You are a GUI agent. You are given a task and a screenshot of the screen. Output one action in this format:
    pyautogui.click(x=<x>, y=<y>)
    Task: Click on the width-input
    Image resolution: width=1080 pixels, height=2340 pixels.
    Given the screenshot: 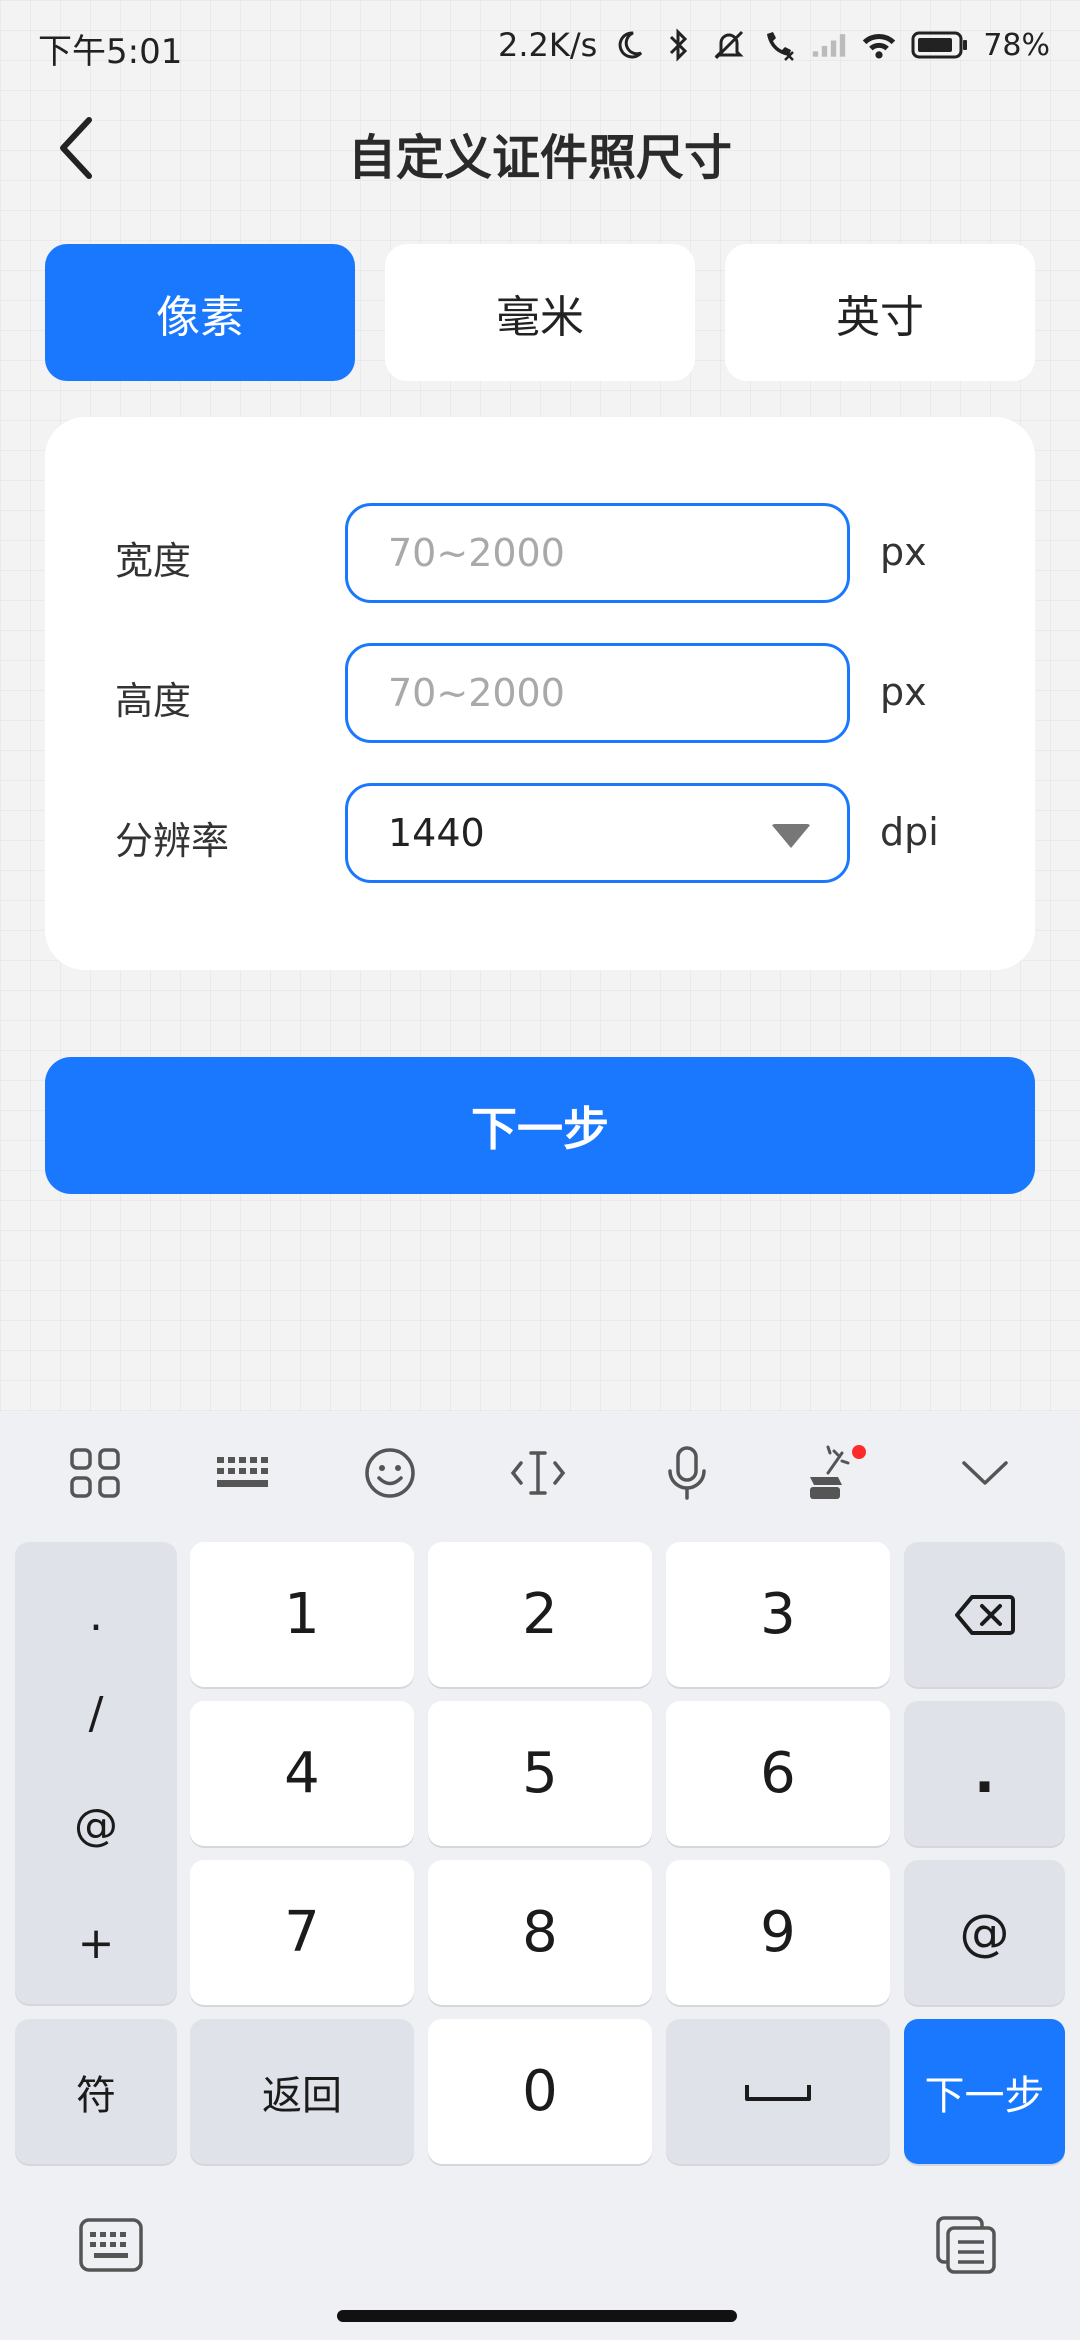 What is the action you would take?
    pyautogui.click(x=597, y=553)
    